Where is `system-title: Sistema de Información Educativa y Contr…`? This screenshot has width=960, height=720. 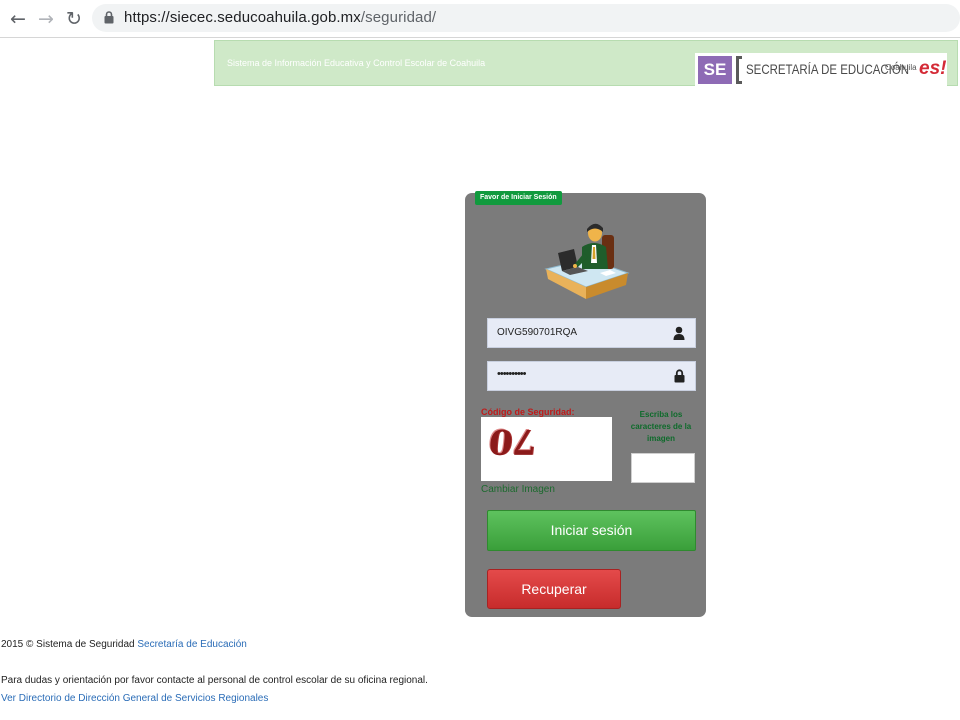
system-title: Sistema de Información Educativa y Contr… is located at coordinates (356, 63).